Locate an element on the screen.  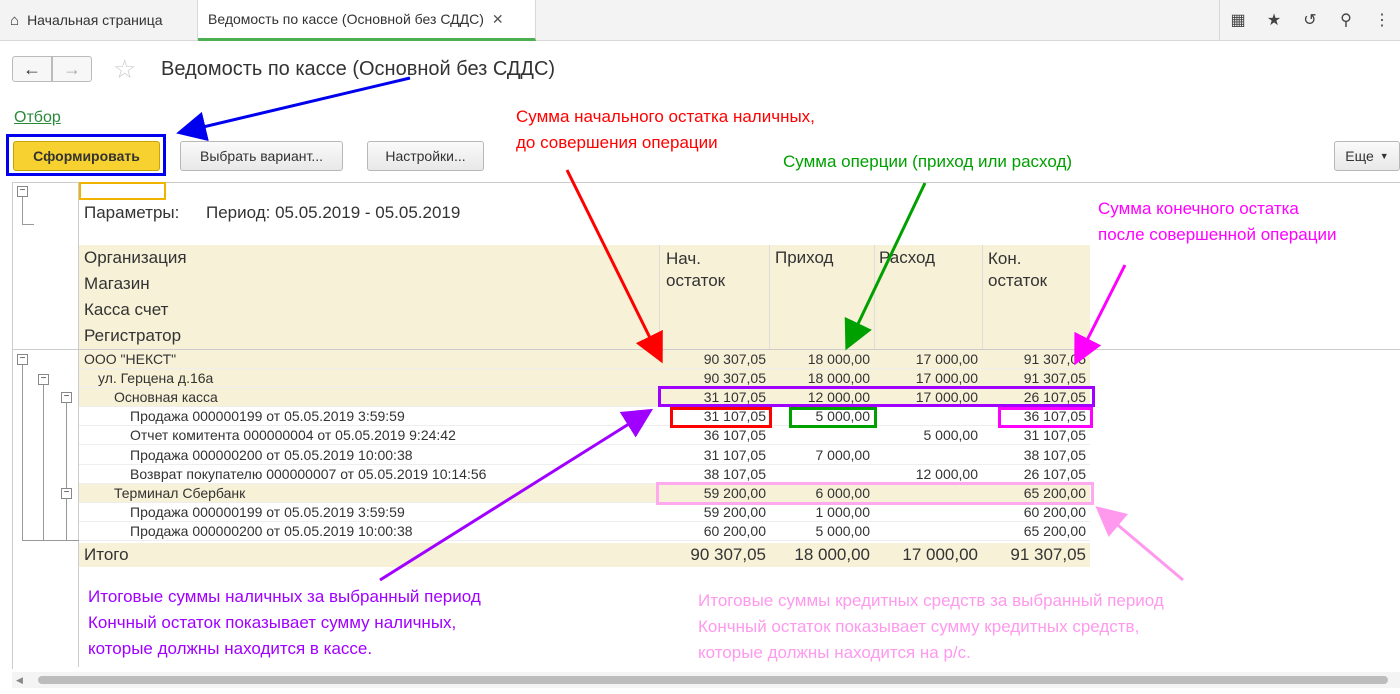
arrow-purple is located at coordinates (516, 495).